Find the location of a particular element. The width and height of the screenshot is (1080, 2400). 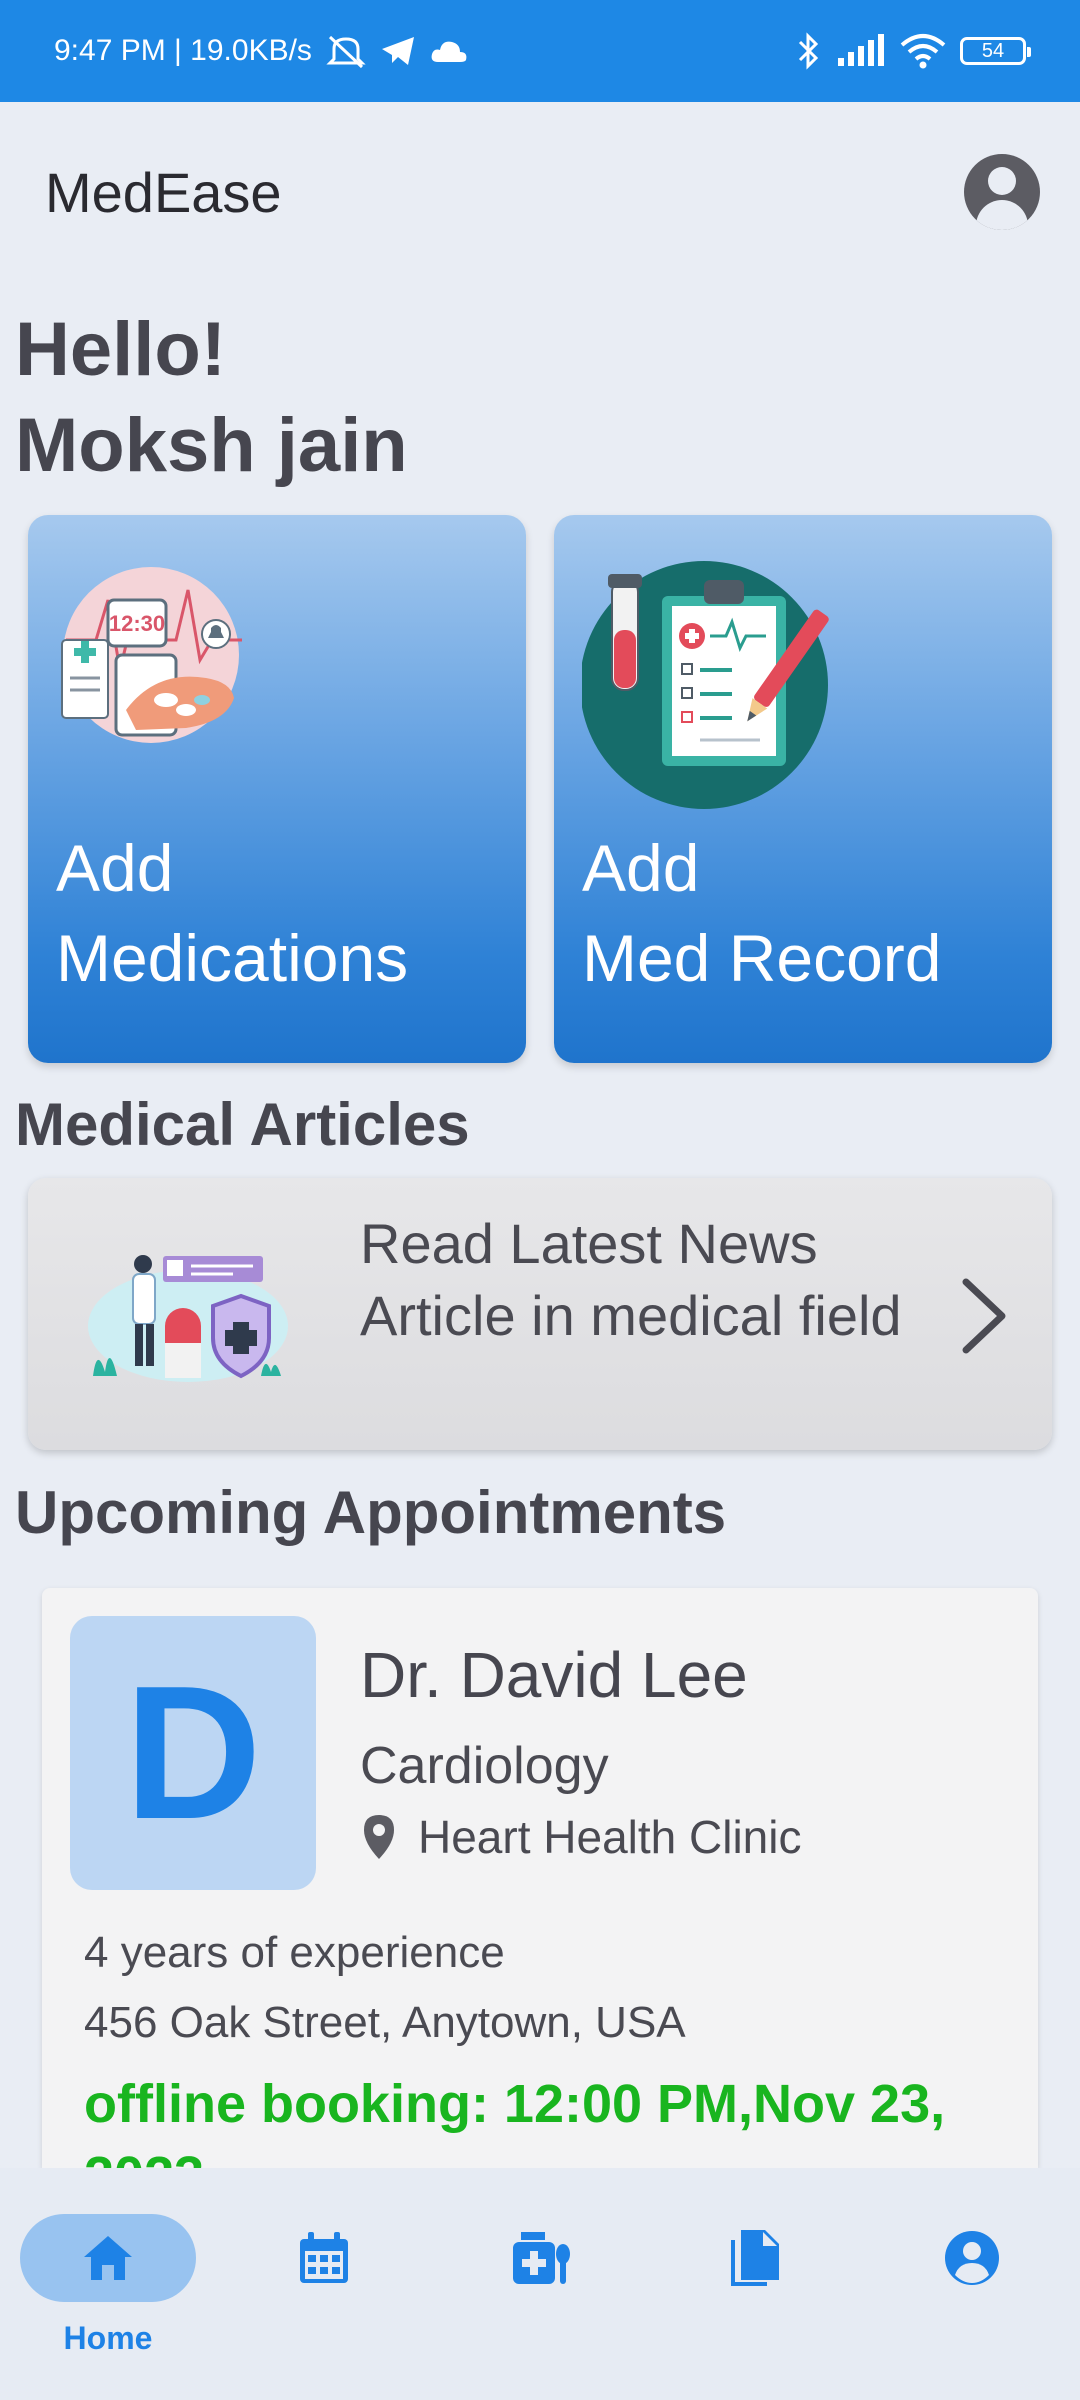

nav-documents is located at coordinates (756, 2289).